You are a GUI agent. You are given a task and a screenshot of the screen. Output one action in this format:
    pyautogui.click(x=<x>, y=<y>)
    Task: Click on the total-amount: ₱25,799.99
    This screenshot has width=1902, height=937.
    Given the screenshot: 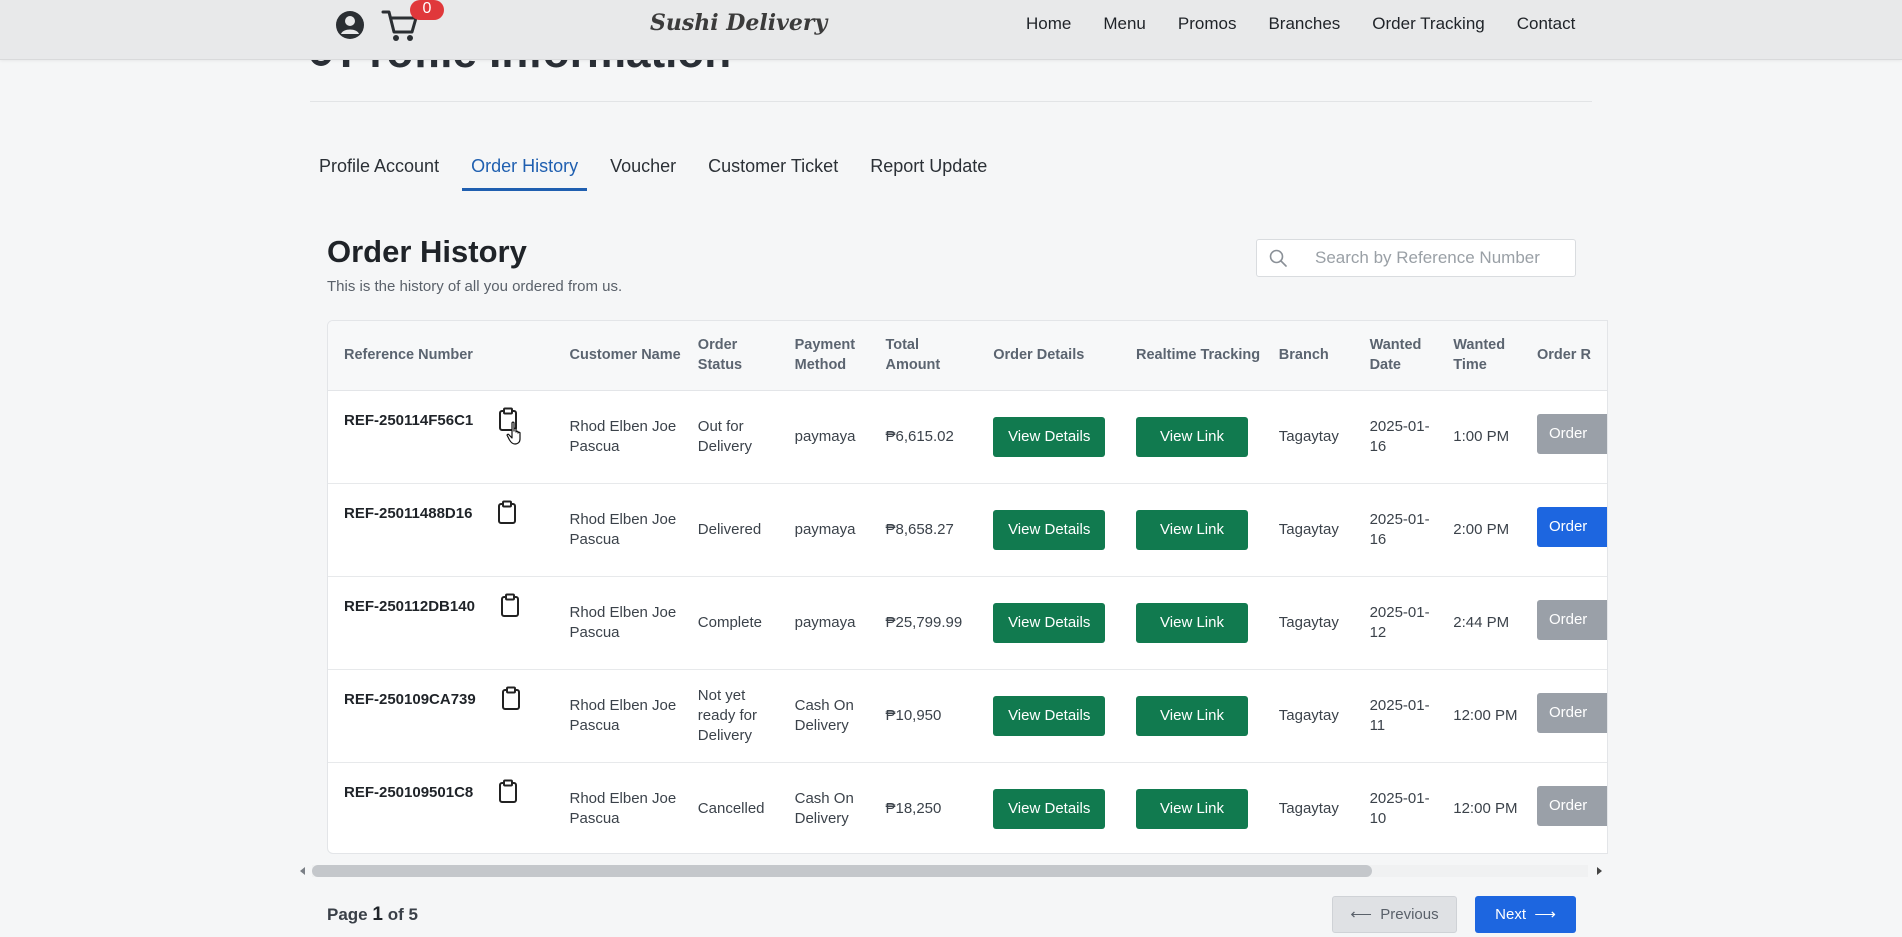 What is the action you would take?
    pyautogui.click(x=923, y=623)
    